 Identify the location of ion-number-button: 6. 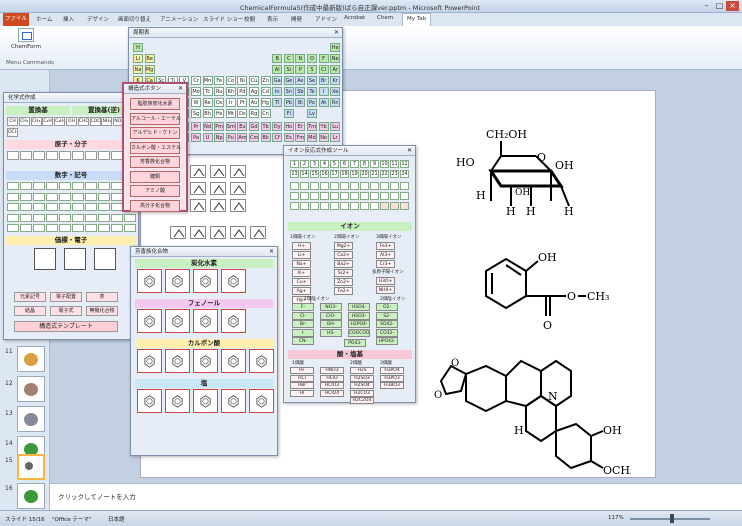
(344, 164).